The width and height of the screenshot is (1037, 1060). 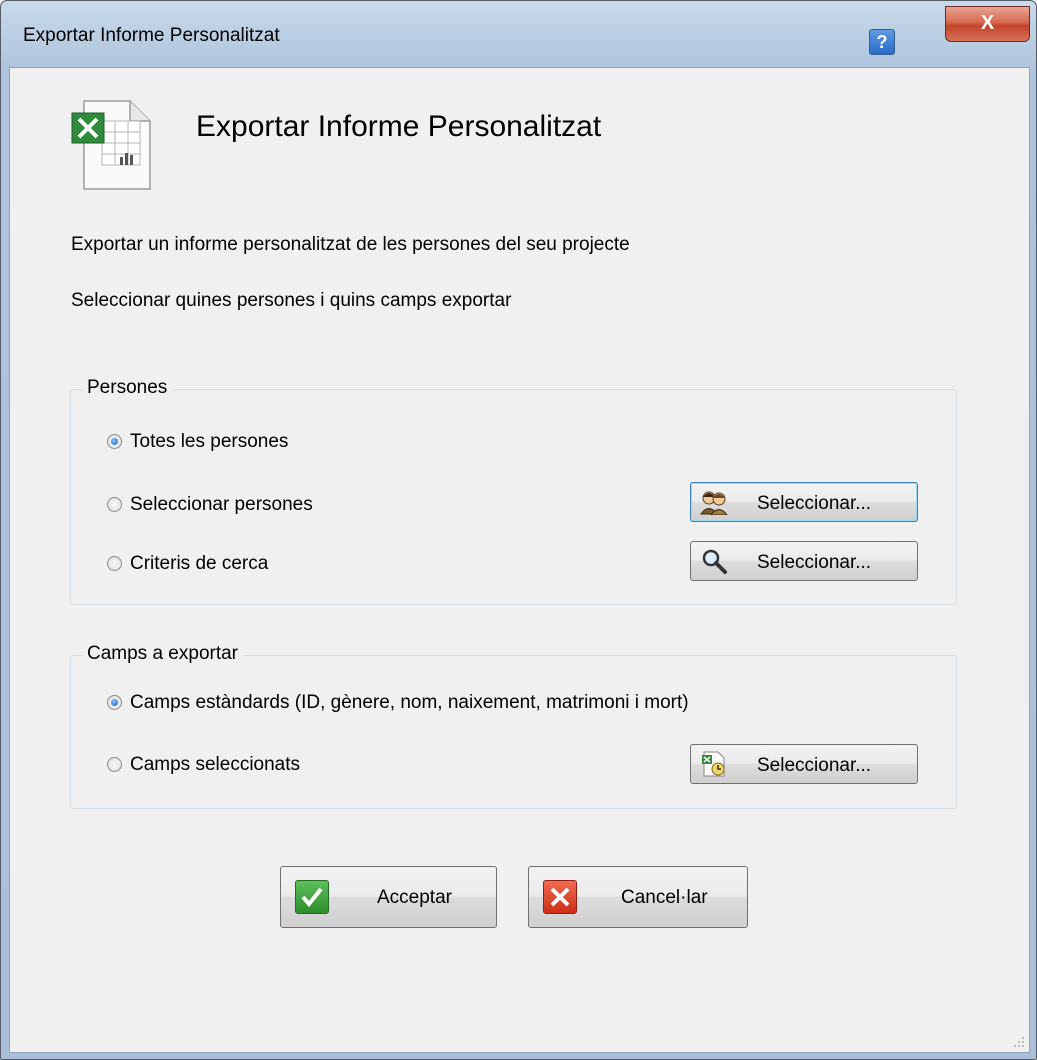 I want to click on radio-label: Seleccionar persones, so click(x=221, y=505).